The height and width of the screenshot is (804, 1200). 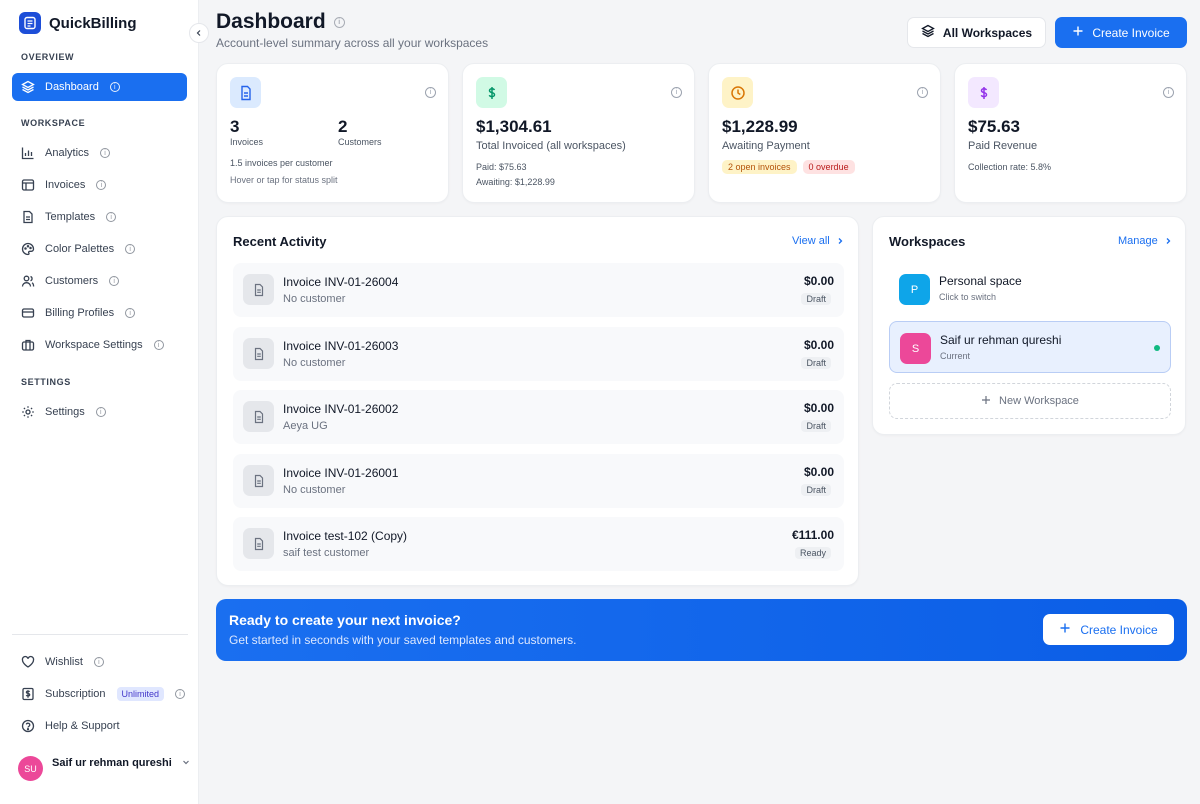 What do you see at coordinates (67, 153) in the screenshot?
I see `sidebar-item-label: Analytics` at bounding box center [67, 153].